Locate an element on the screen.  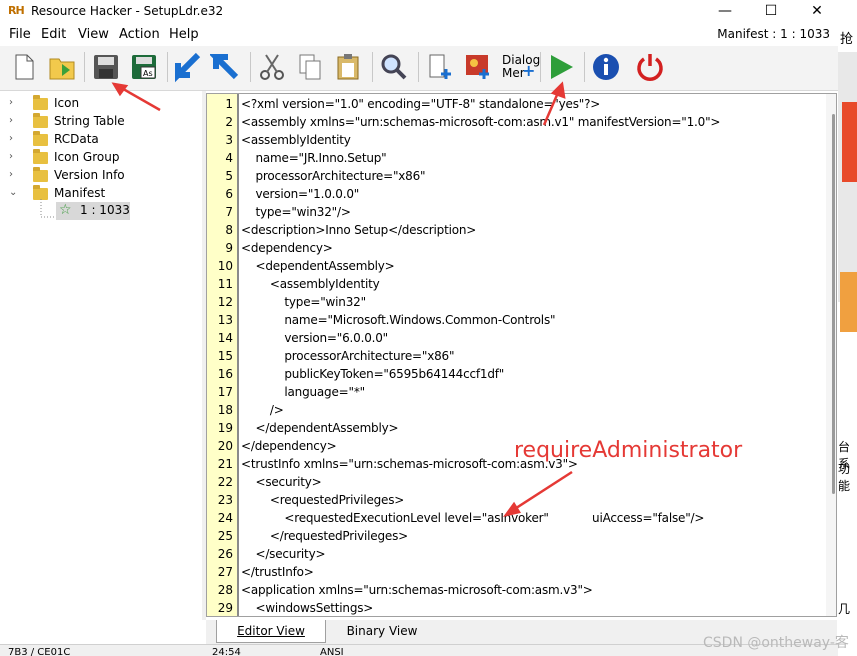
chevron-down-icon: ⌄ is located at coordinates (13, 192).